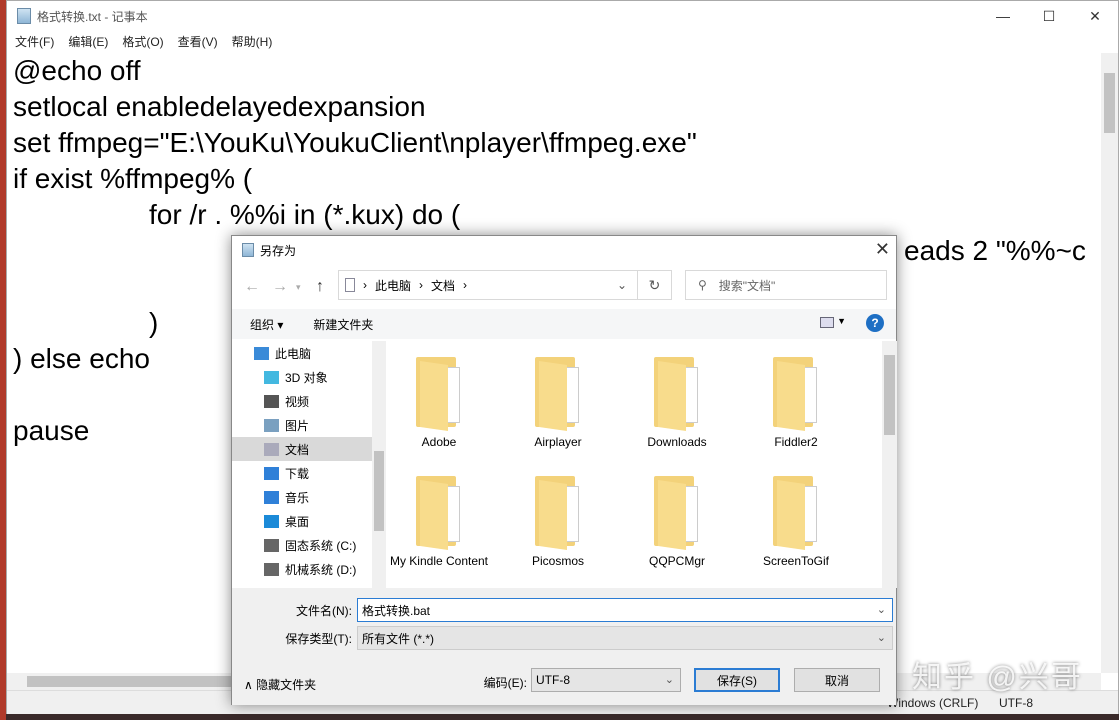  I want to click on music-icon, so click(271, 497).